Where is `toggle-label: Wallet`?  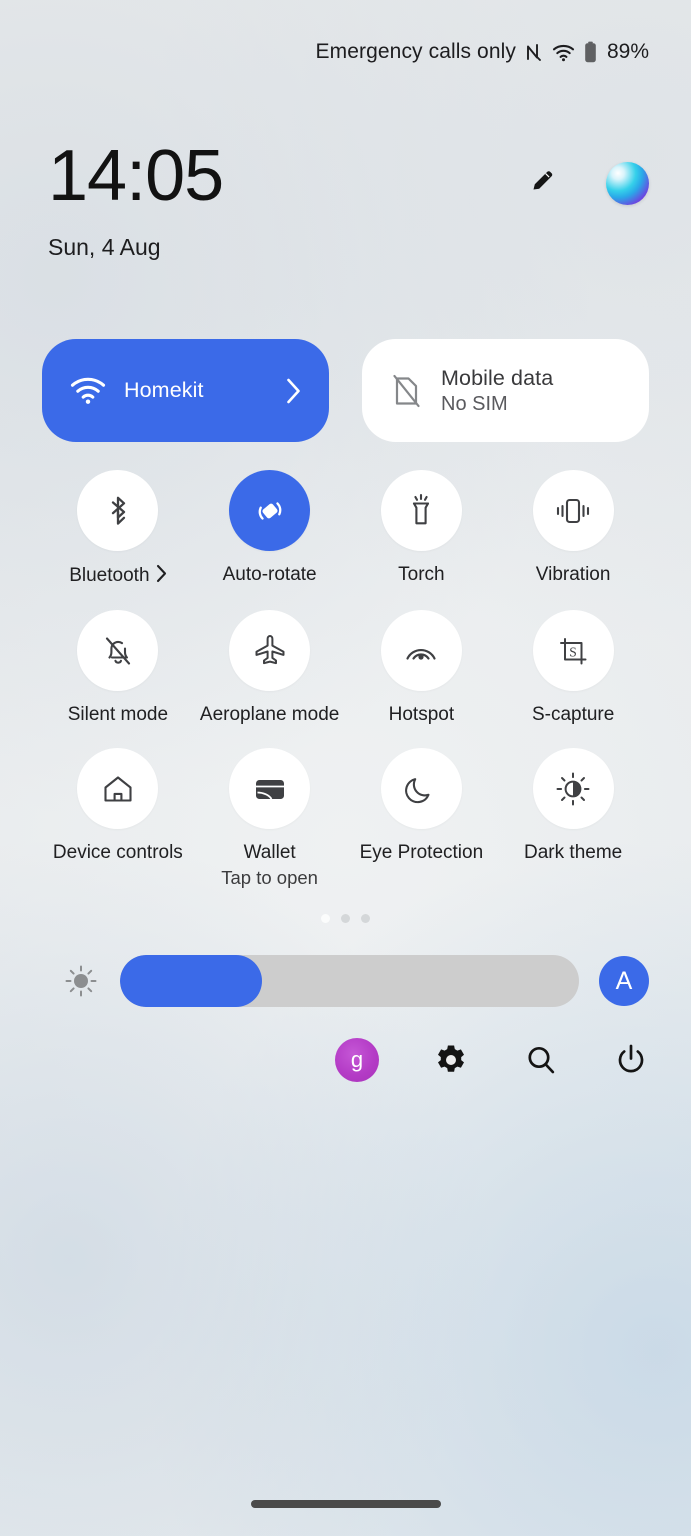 toggle-label: Wallet is located at coordinates (269, 852).